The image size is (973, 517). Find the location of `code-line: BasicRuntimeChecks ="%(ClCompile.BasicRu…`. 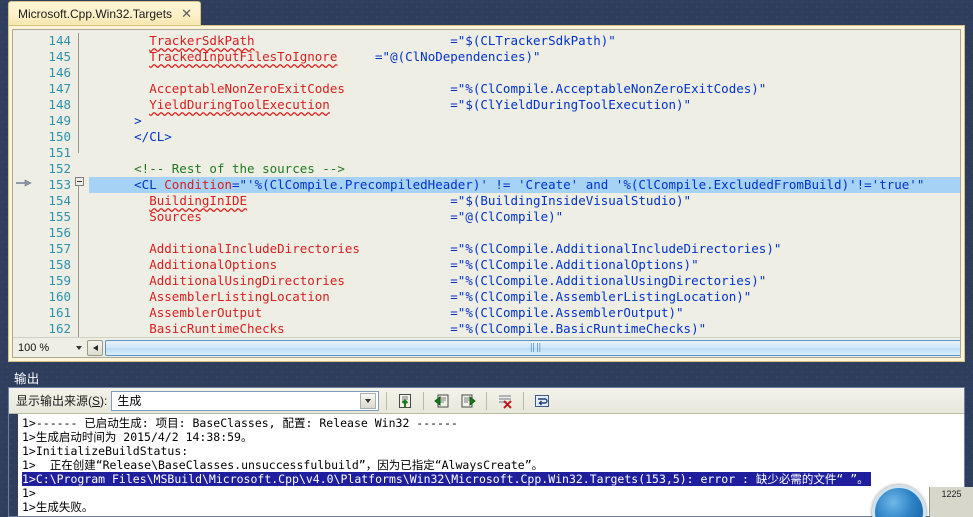

code-line: BasicRuntimeChecks ="%(ClCompile.BasicRu… is located at coordinates (524, 329).